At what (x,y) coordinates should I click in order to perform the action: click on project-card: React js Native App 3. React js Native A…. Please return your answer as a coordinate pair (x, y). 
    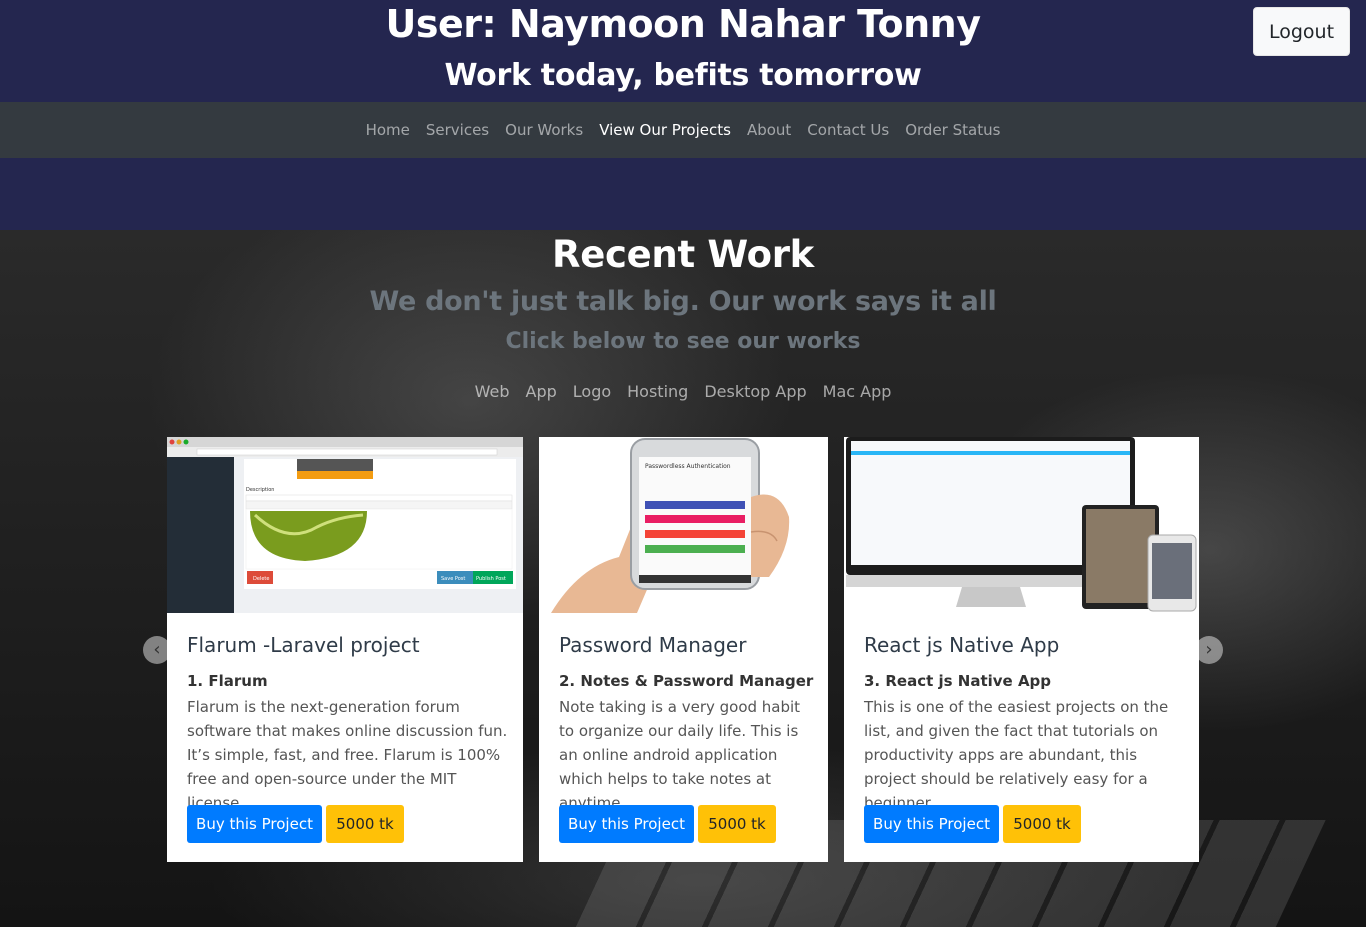
    Looking at the image, I should click on (1021, 649).